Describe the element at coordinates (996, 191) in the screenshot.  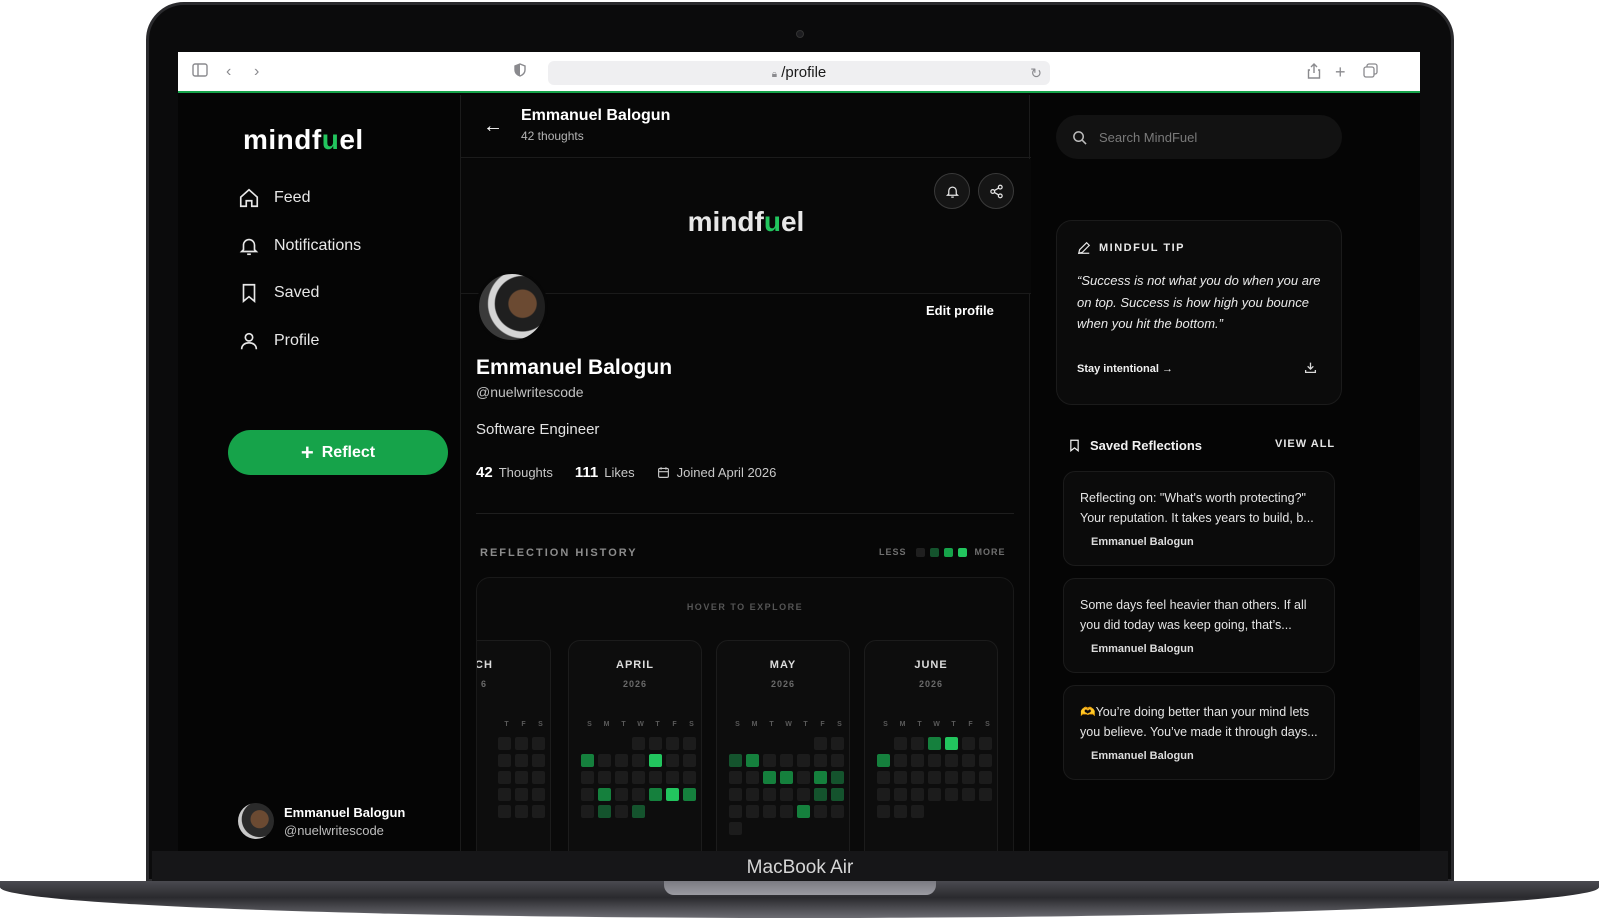
I see `share-button` at that location.